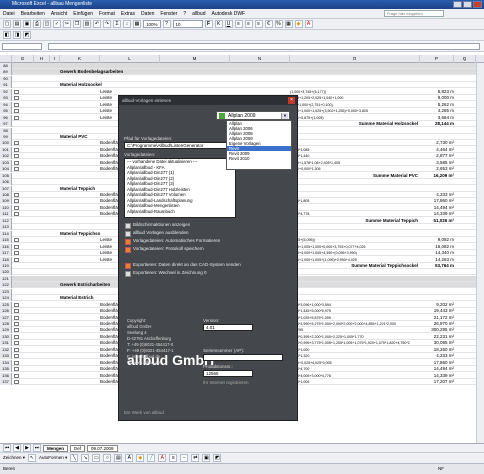  Describe the element at coordinates (118, 458) in the screenshot. I see `textbox-icon: ▤` at that location.